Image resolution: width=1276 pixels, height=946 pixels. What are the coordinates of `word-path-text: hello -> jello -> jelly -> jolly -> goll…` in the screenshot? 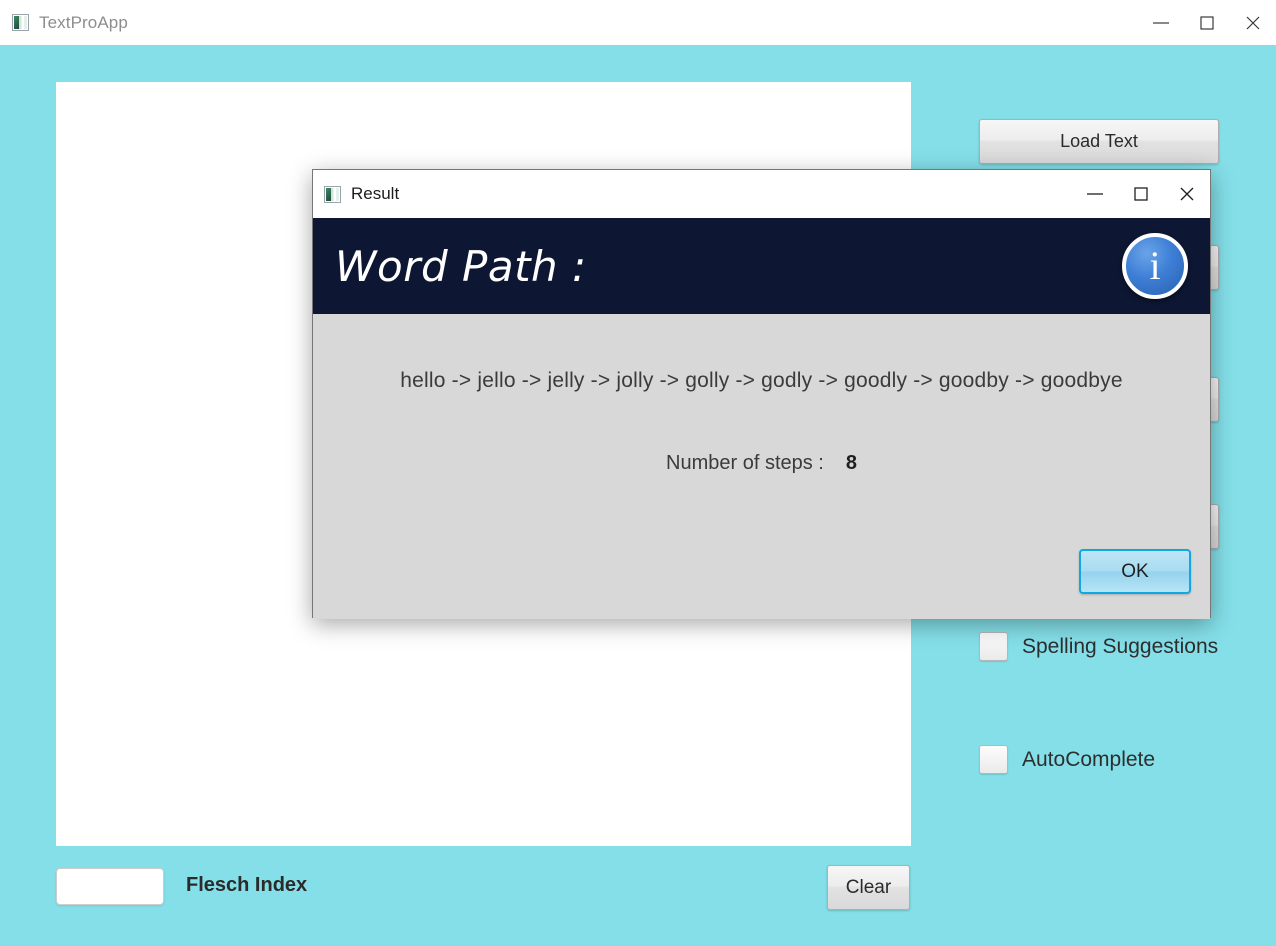 It's located at (761, 380).